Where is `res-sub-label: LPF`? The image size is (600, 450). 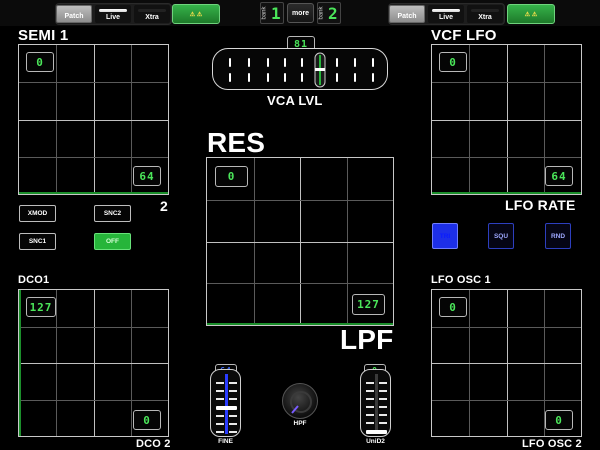
res-sub-label: LPF is located at coordinates (367, 339).